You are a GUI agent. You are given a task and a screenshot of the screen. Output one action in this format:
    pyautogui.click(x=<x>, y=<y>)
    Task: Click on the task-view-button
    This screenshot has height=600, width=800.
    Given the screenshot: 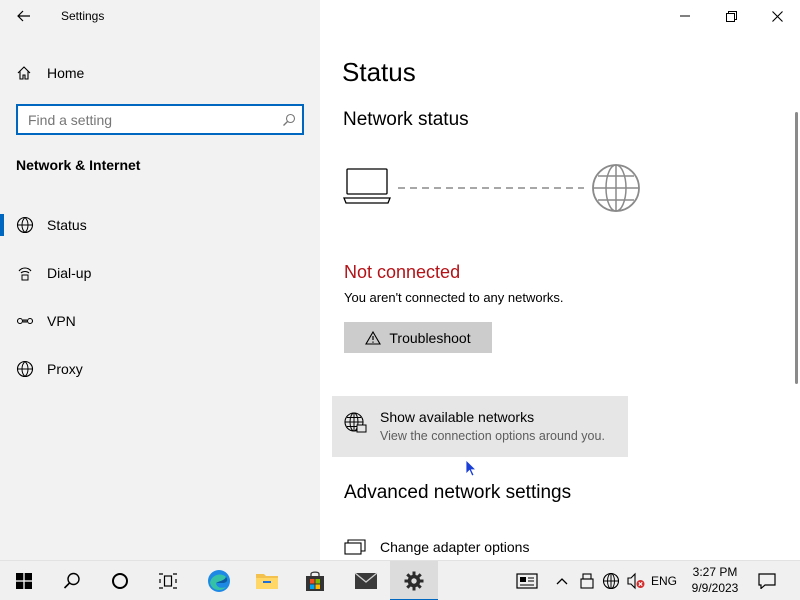 What is the action you would take?
    pyautogui.click(x=168, y=580)
    